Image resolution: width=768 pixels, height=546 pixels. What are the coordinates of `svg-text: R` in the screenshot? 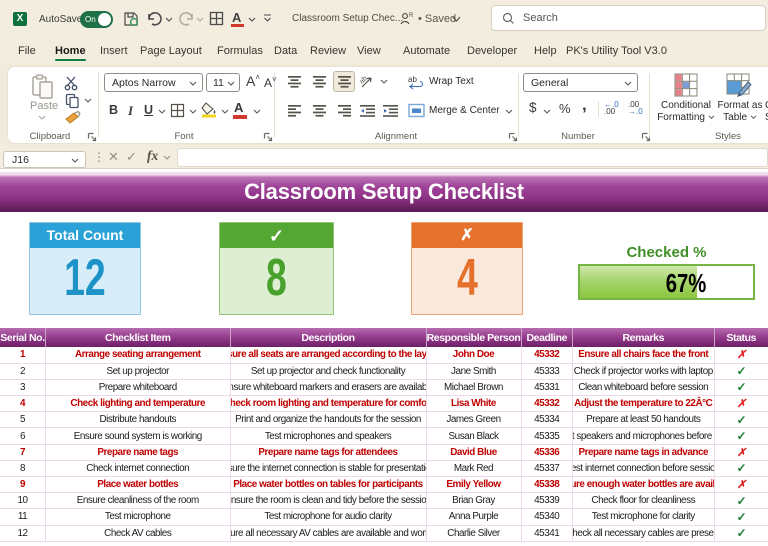 It's located at (411, 16).